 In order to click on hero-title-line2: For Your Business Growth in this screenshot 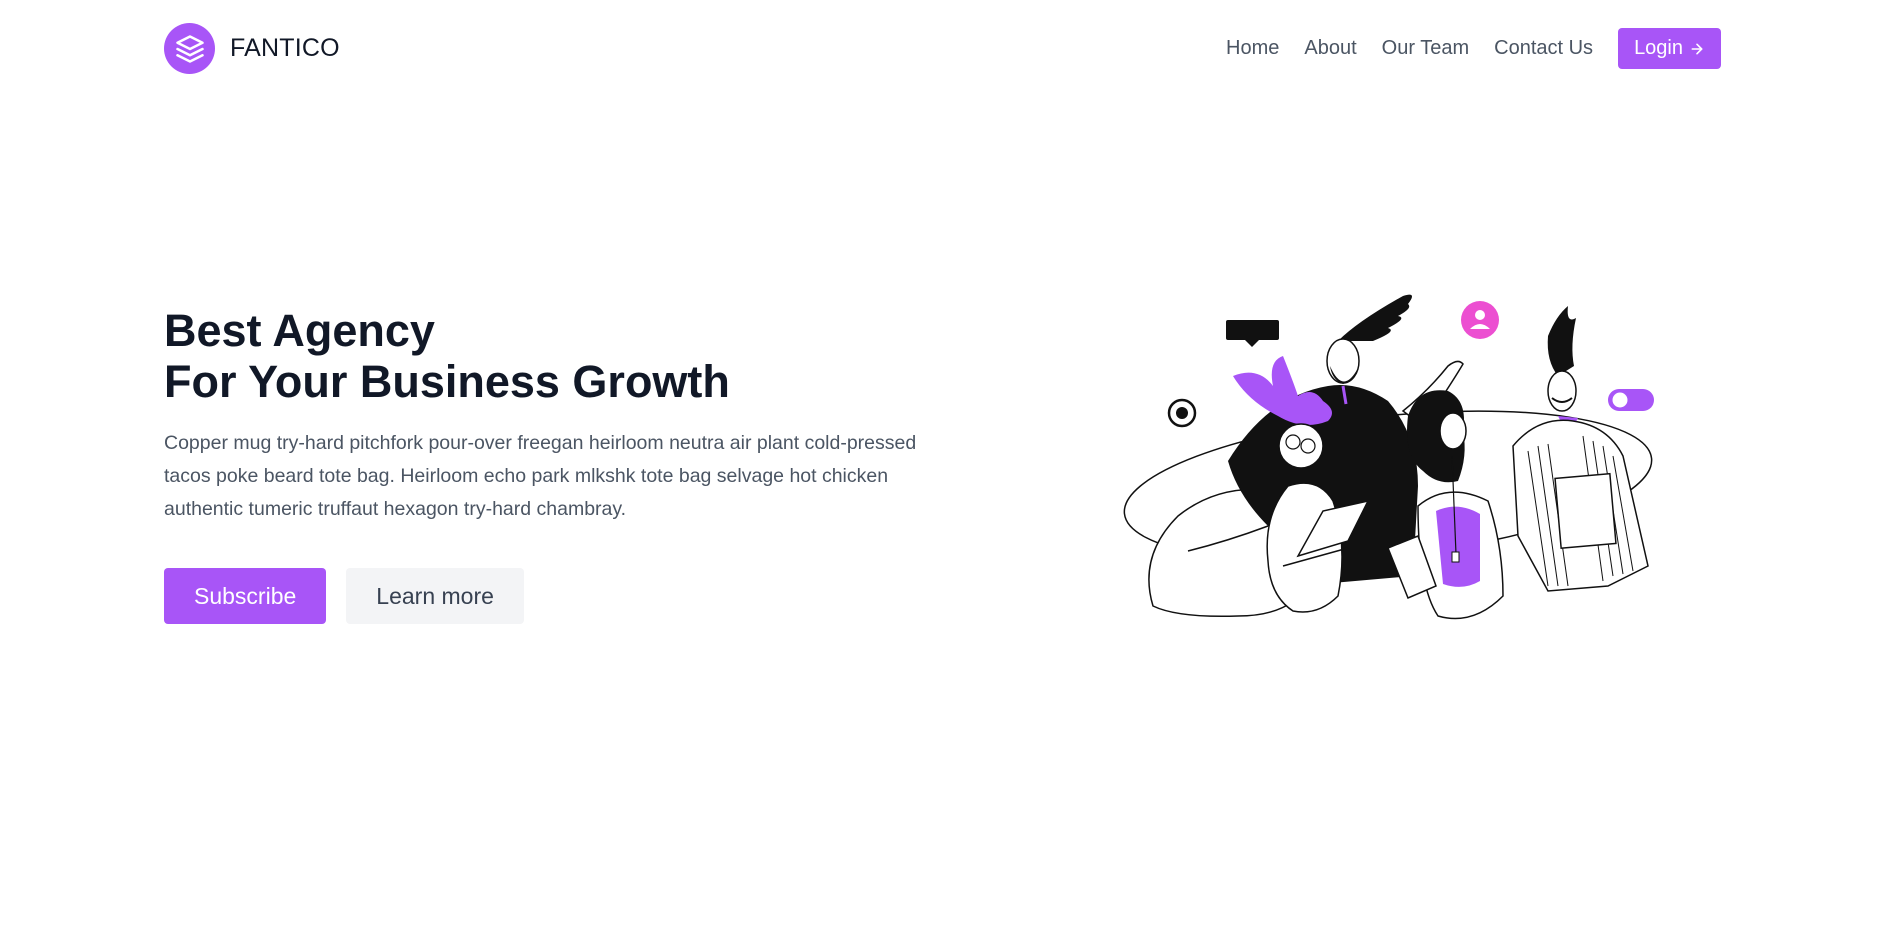, I will do `click(447, 381)`.